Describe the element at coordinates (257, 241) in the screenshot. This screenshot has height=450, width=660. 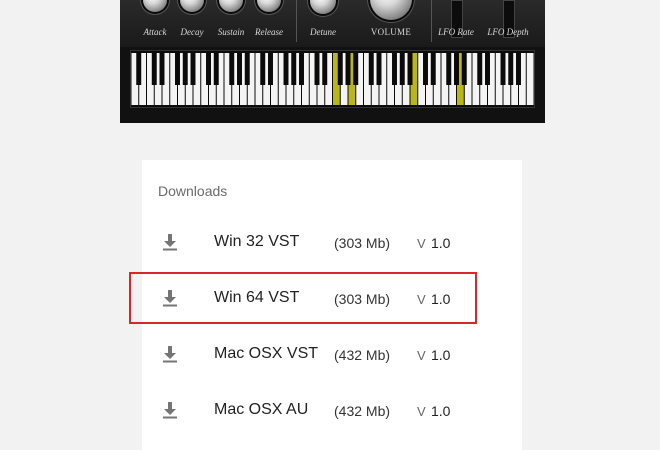
I see `download-name: Win 32 VST` at that location.